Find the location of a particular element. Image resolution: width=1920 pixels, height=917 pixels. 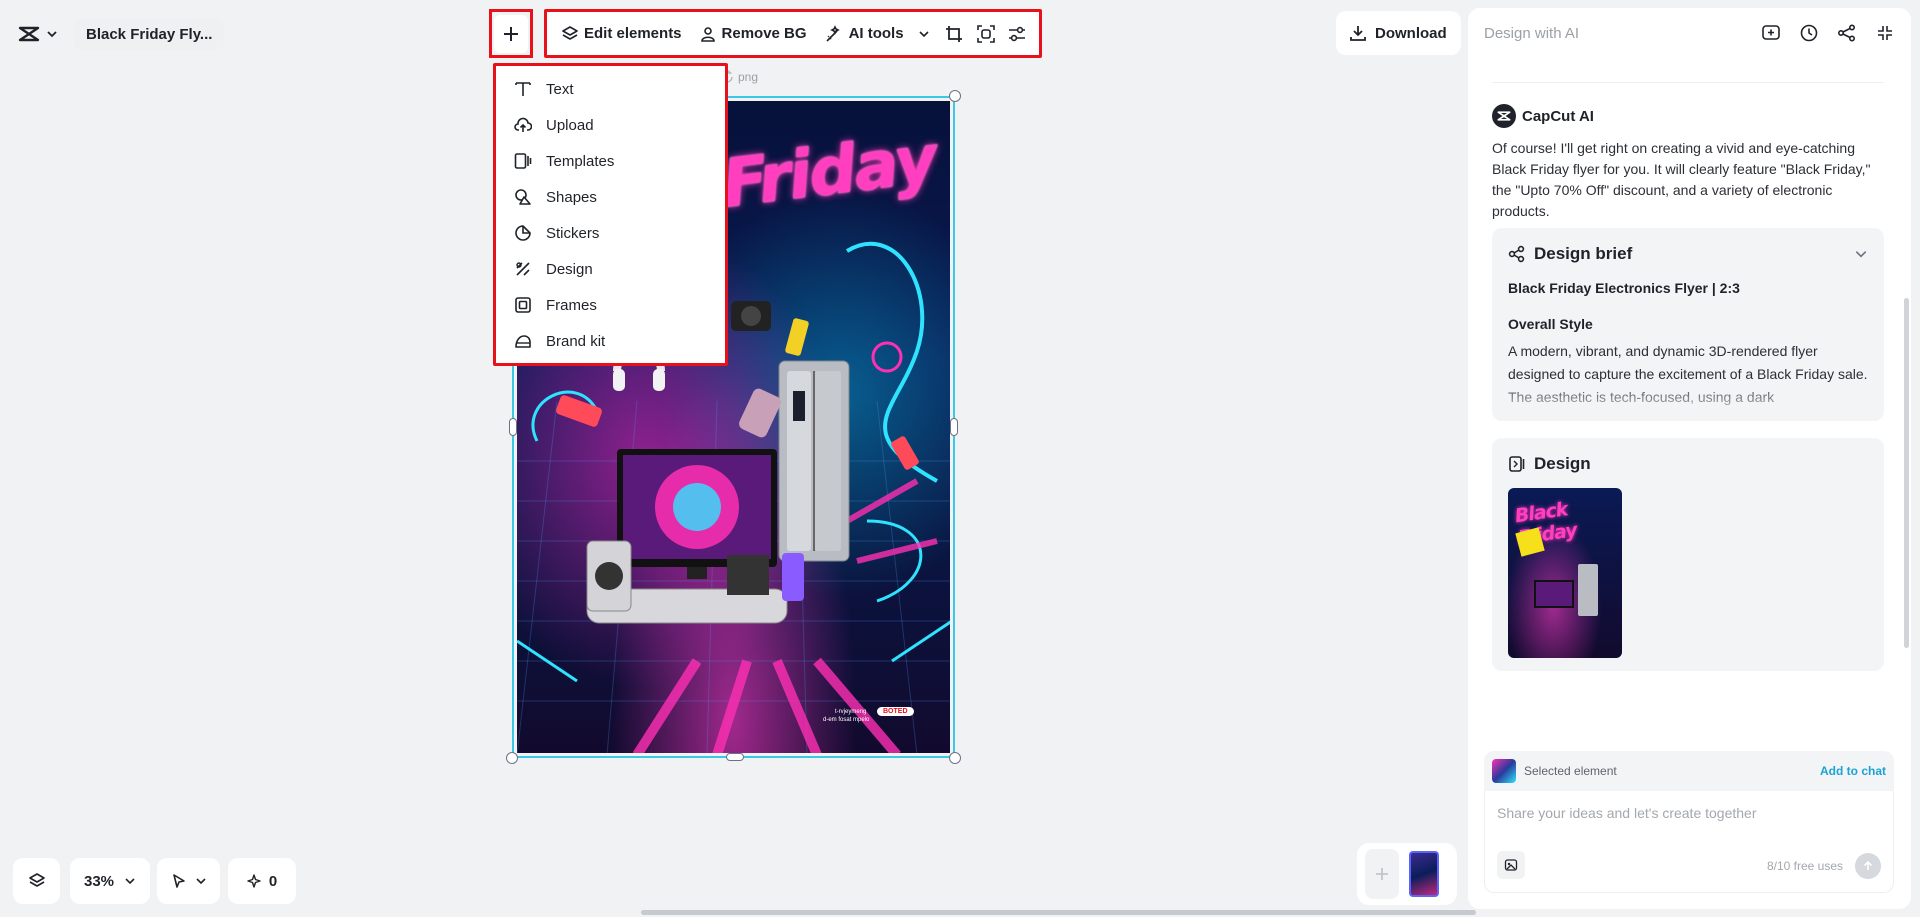

menu-item-brand-kit: Brand kit is located at coordinates (610, 341).